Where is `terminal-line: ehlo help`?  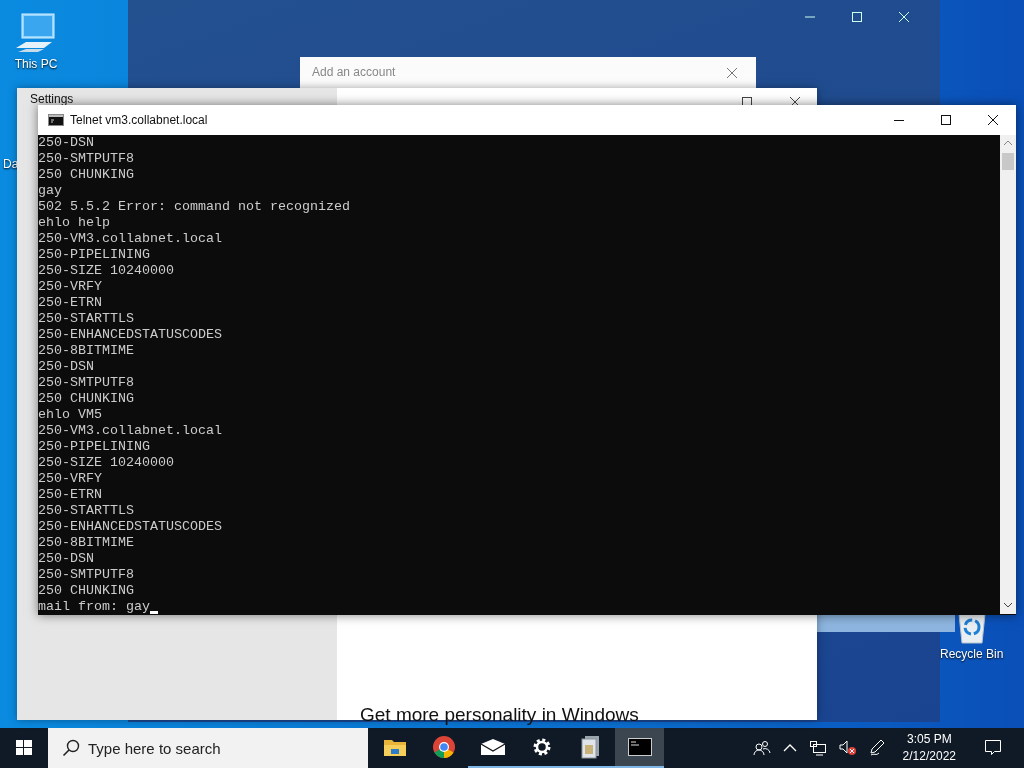
terminal-line: ehlo help is located at coordinates (74, 223).